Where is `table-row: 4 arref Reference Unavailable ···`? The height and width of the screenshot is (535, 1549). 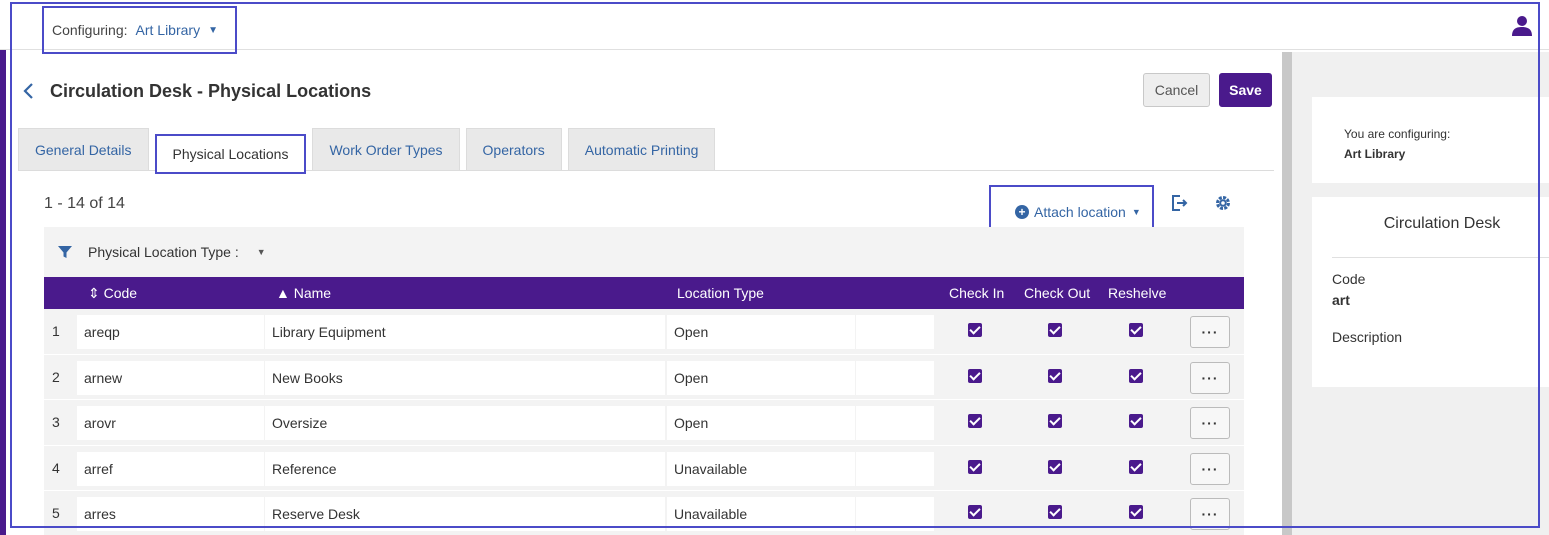
table-row: 4 arref Reference Unavailable ··· is located at coordinates (644, 468).